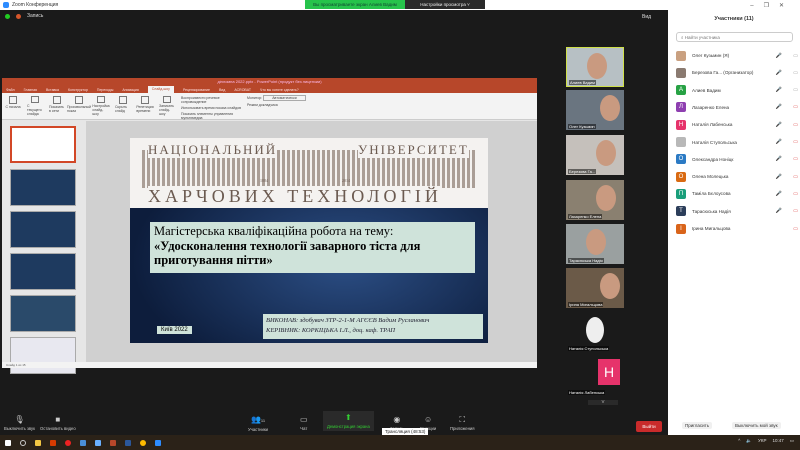 This screenshot has height=450, width=800. Describe the element at coordinates (174, 330) in the screenshot. I see `slide-city-year: Київ 2022` at that location.